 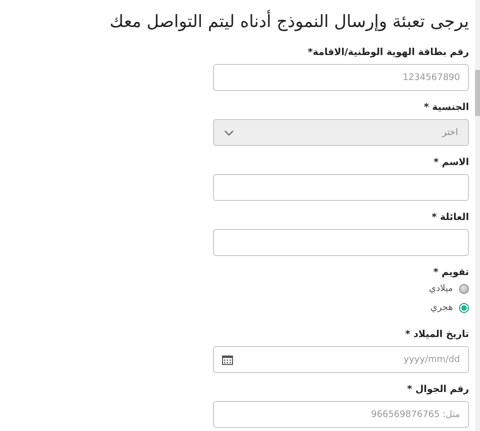 I want to click on field-label: رقم بطاقة الهوية الوطنية/الاقامة*, so click(x=388, y=53).